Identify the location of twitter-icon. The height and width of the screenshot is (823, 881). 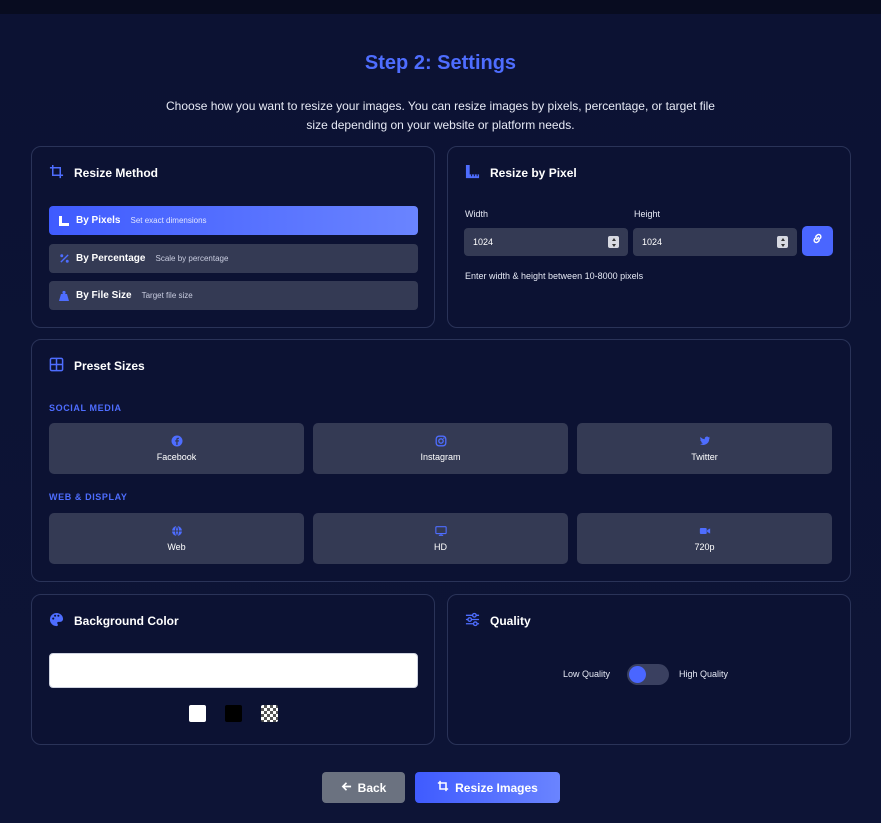
(705, 441).